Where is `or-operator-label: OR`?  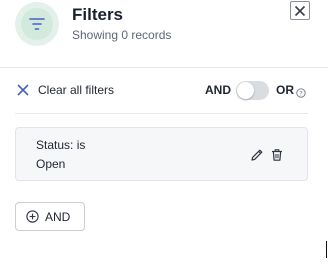 or-operator-label: OR is located at coordinates (285, 90).